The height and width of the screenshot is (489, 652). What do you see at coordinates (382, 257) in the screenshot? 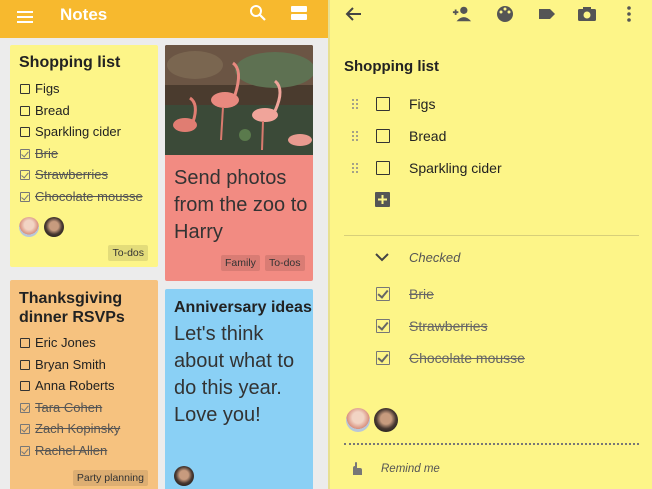
I see `chevron-down-icon` at bounding box center [382, 257].